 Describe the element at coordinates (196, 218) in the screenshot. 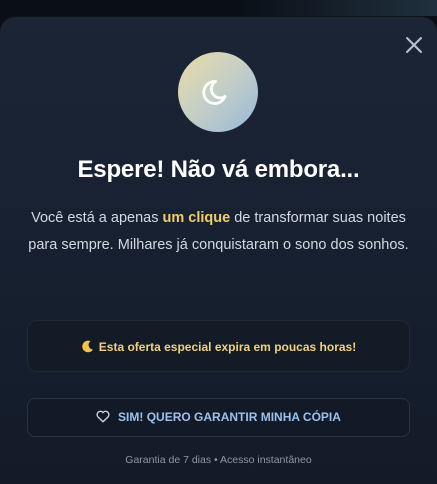

I see `description-highlight: um clique` at that location.